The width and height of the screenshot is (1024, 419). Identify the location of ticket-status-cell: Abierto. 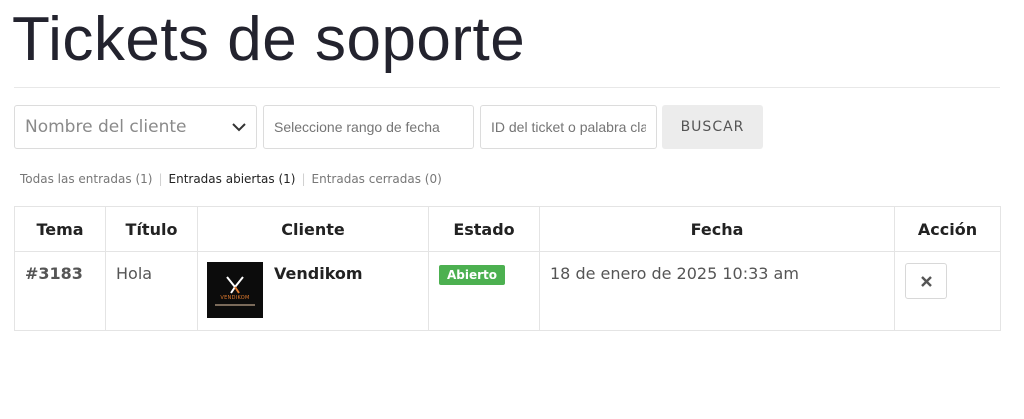
(484, 291).